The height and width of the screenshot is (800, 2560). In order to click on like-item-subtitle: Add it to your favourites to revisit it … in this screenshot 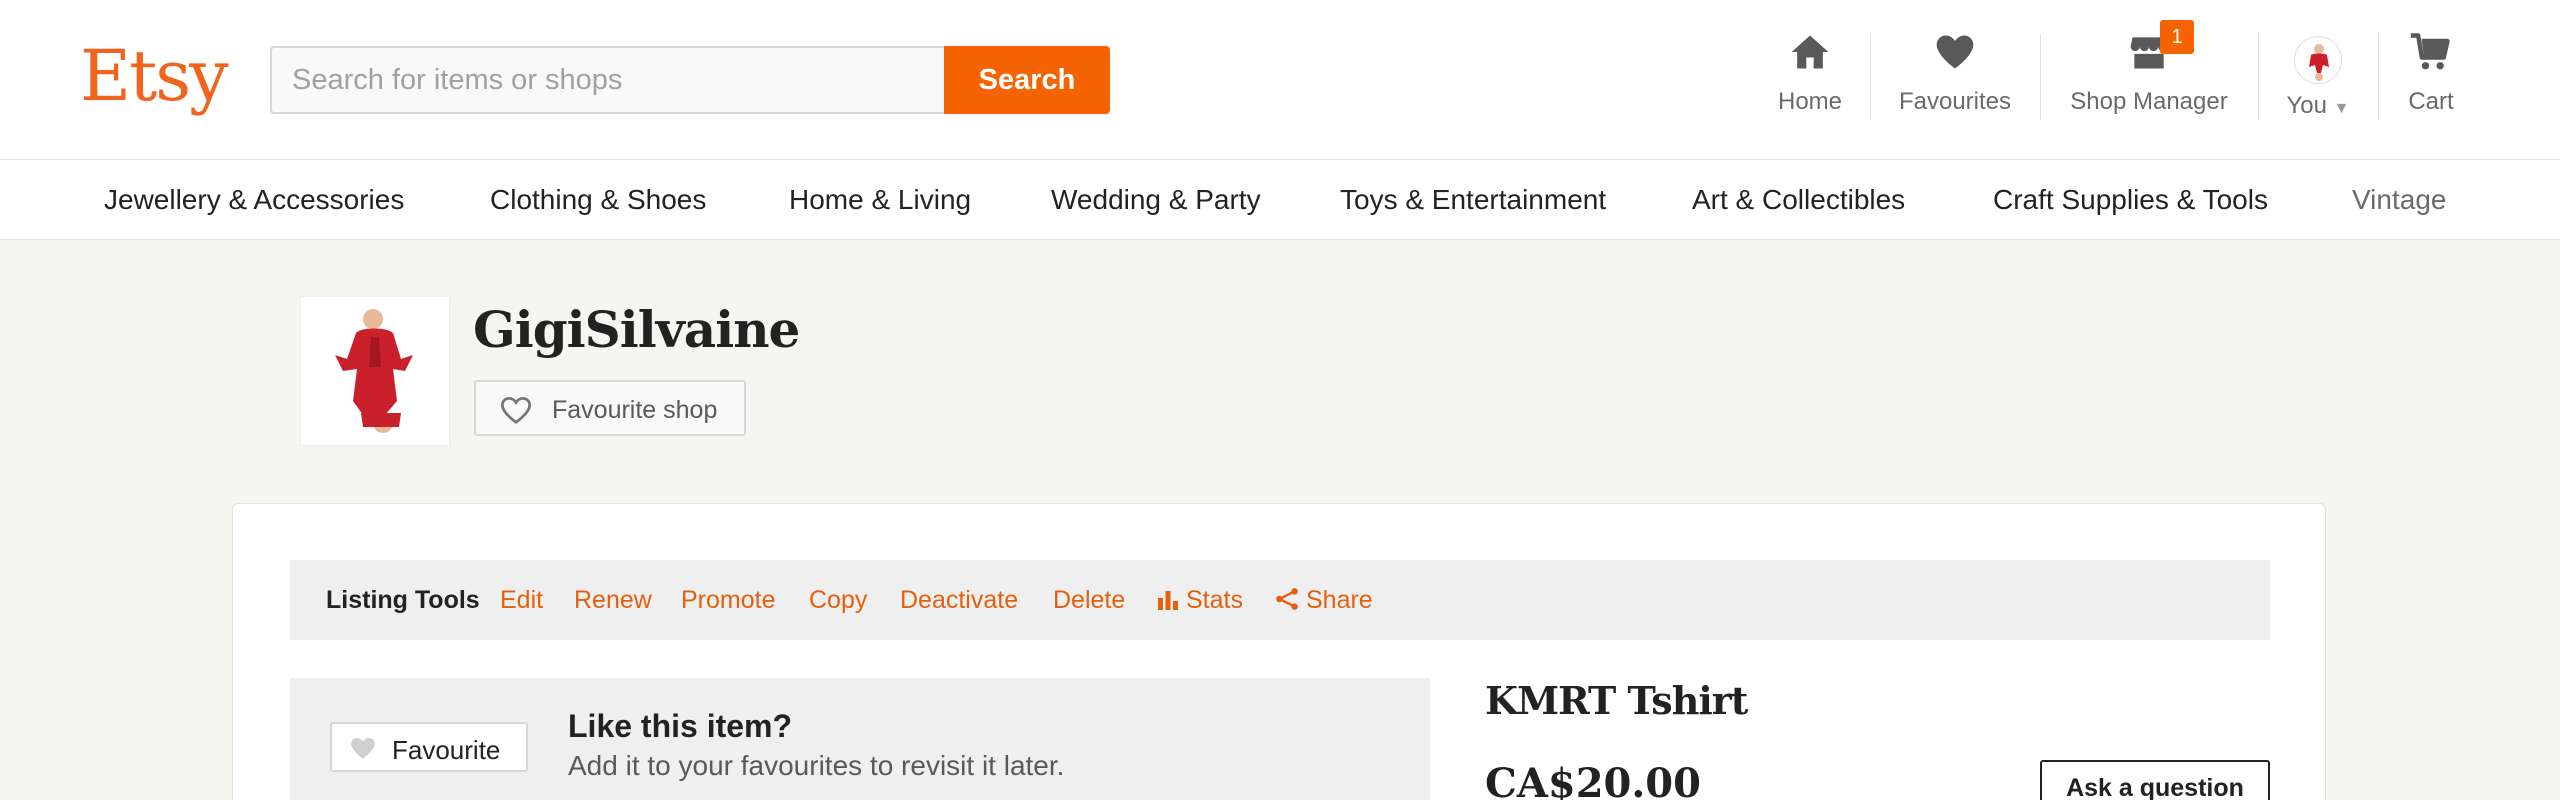, I will do `click(816, 765)`.